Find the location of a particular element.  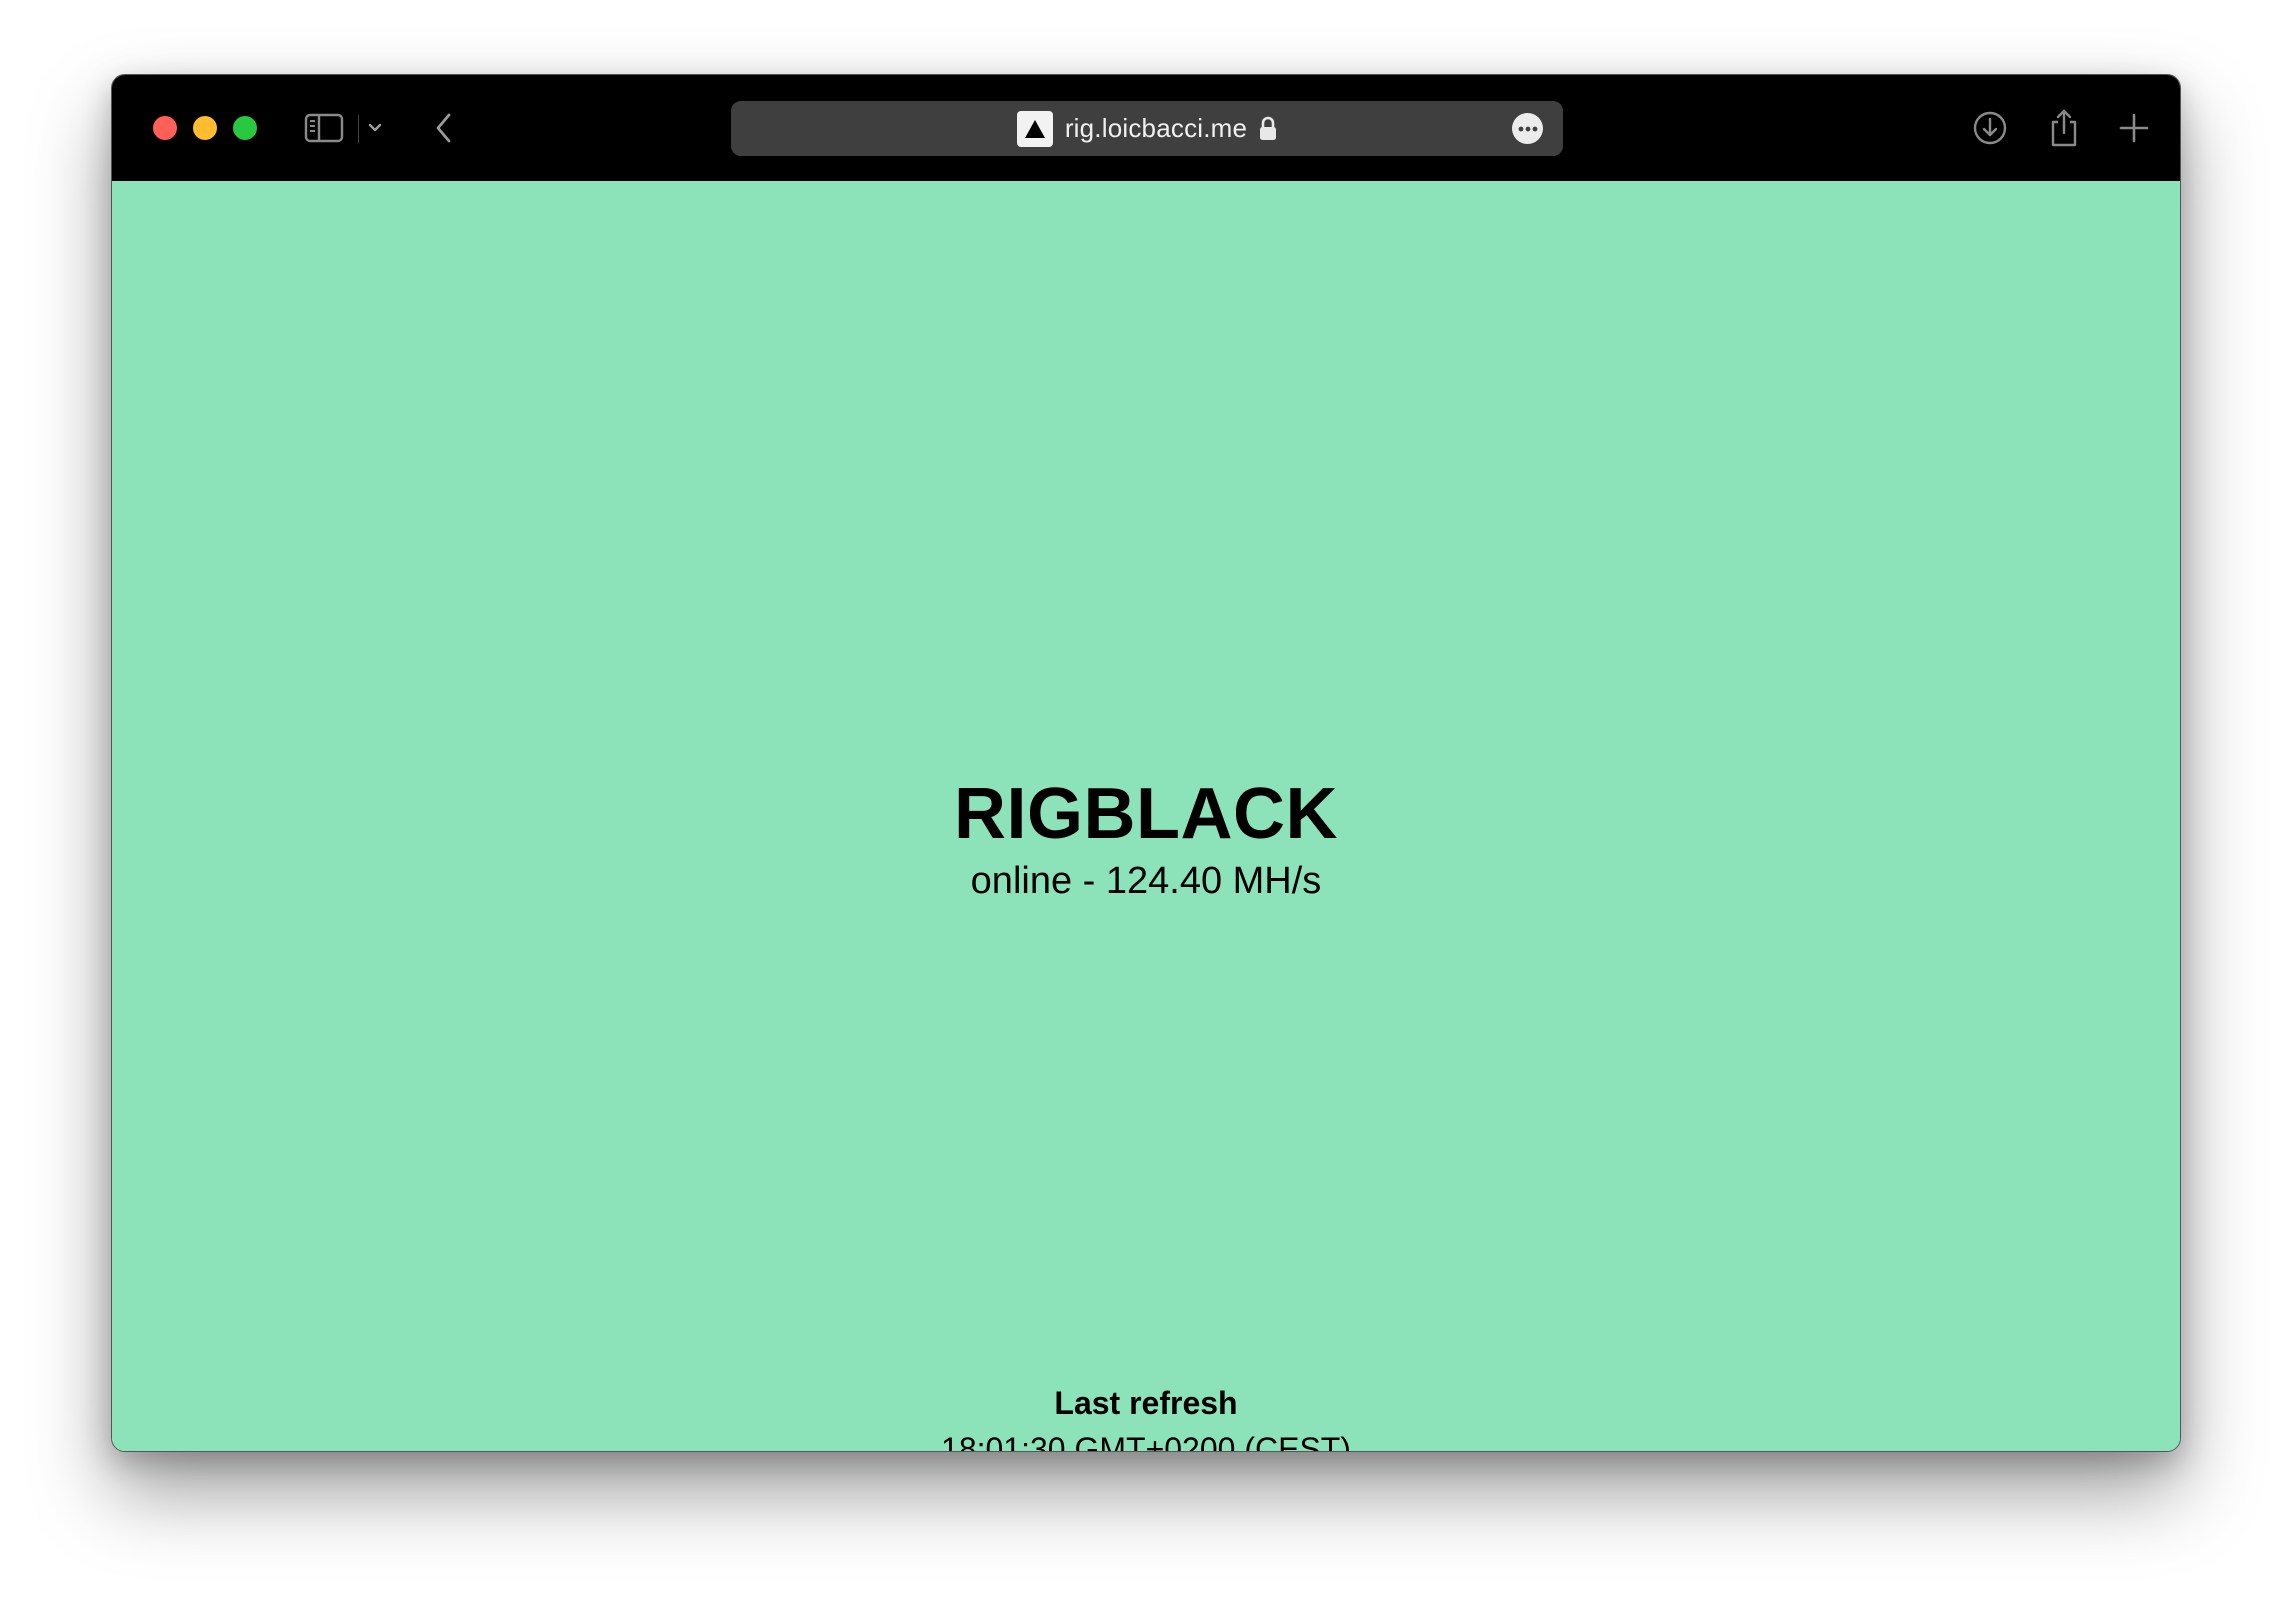

download-icon is located at coordinates (1990, 128).